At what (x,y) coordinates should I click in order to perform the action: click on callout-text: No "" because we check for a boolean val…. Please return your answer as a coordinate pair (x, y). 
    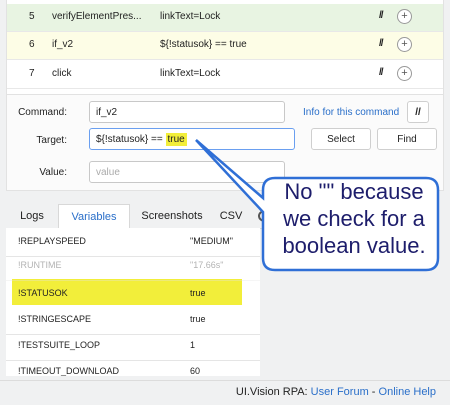
    Looking at the image, I should click on (354, 218).